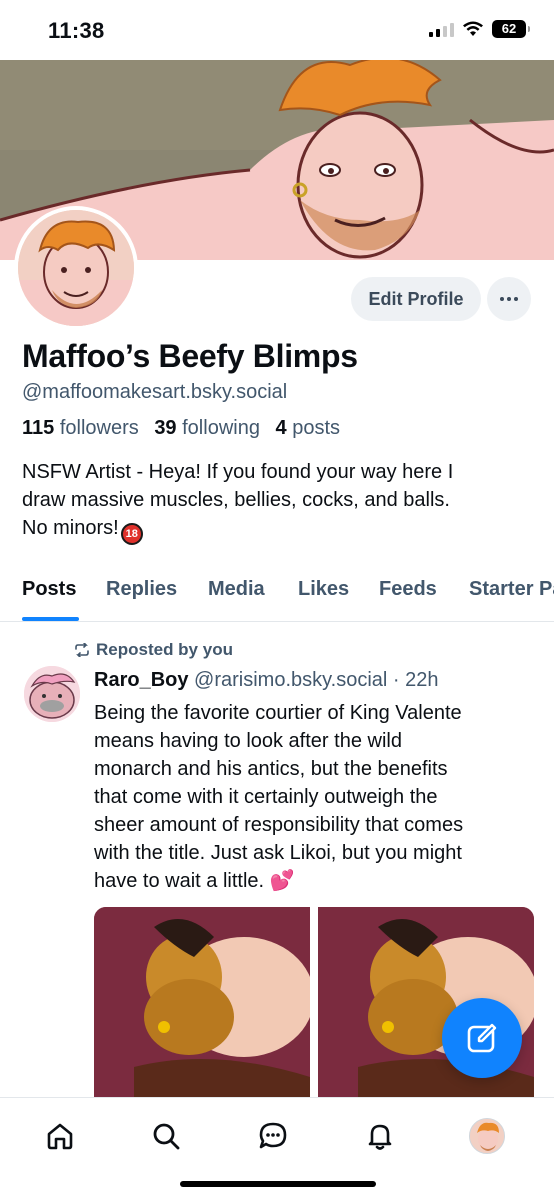  I want to click on post-author-name: Raro_Boy, so click(141, 680).